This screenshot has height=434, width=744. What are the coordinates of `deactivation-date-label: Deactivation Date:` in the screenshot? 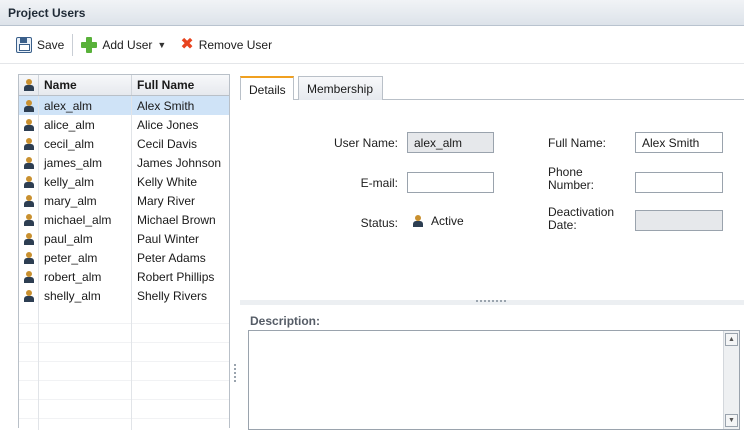 It's located at (581, 219).